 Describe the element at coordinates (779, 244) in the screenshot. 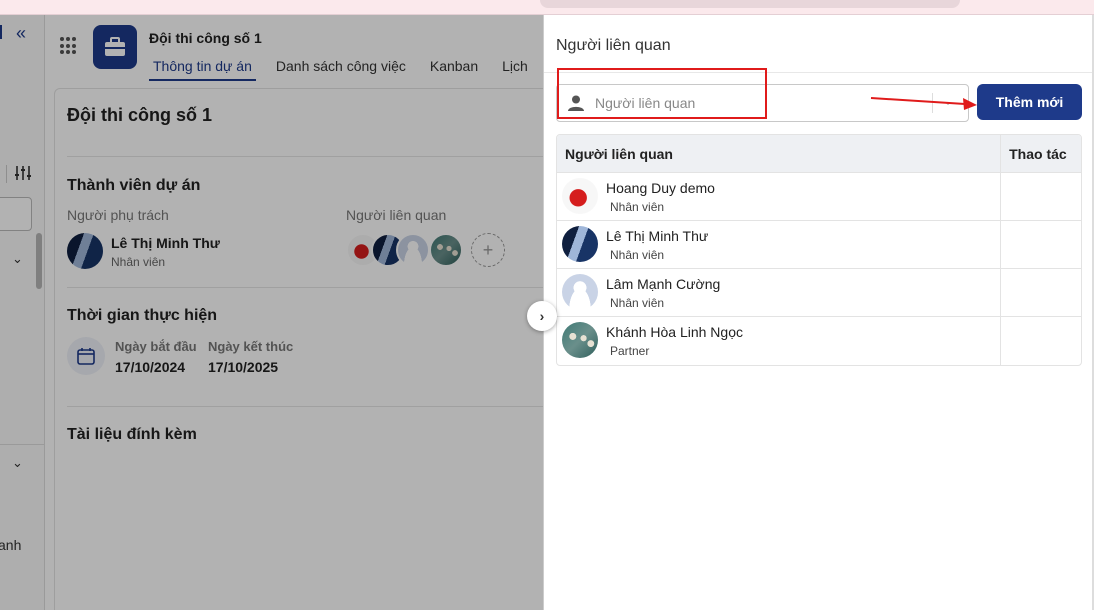

I see `person-cell: Lê Thị Minh Thư Nhân viên` at that location.